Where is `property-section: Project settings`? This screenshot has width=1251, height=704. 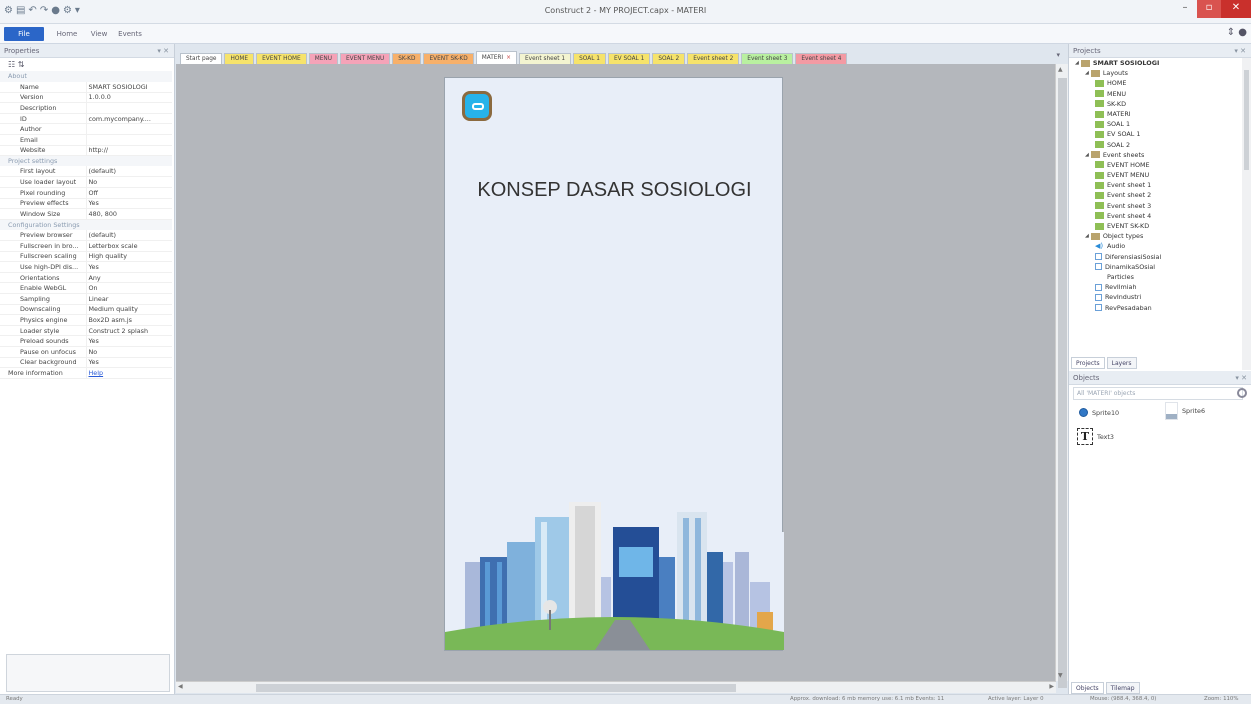 property-section: Project settings is located at coordinates (86, 161).